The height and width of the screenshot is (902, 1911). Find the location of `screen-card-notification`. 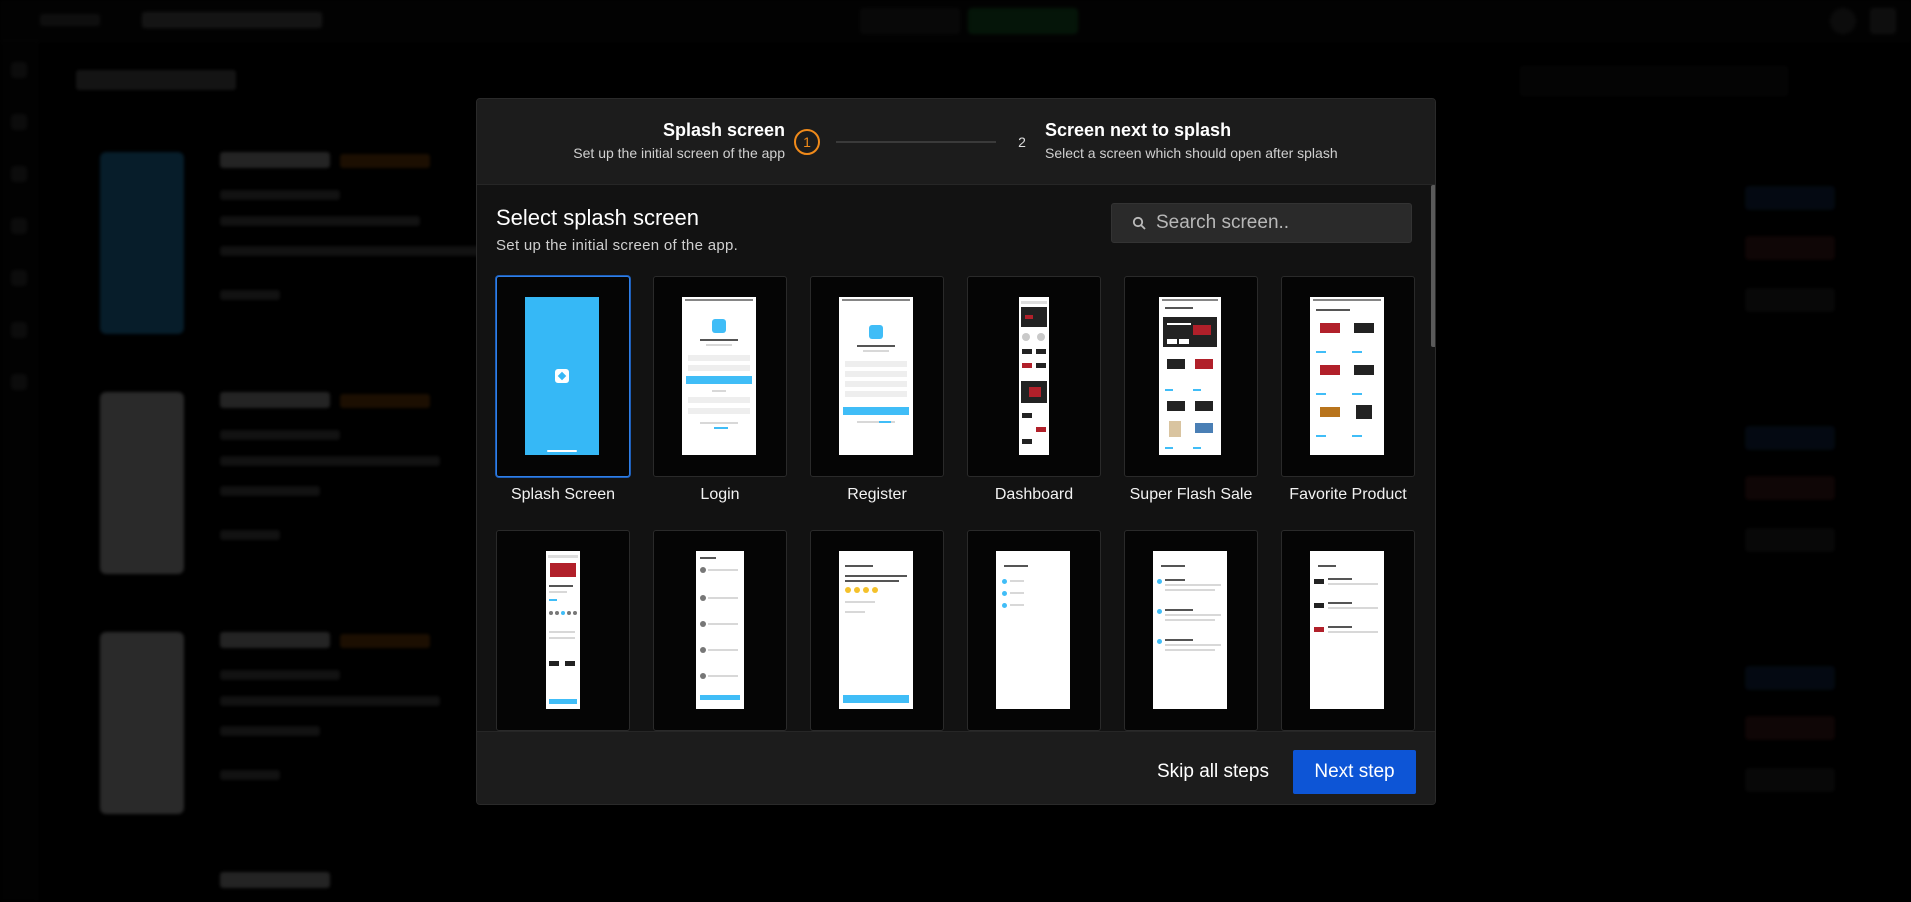

screen-card-notification is located at coordinates (1034, 630).